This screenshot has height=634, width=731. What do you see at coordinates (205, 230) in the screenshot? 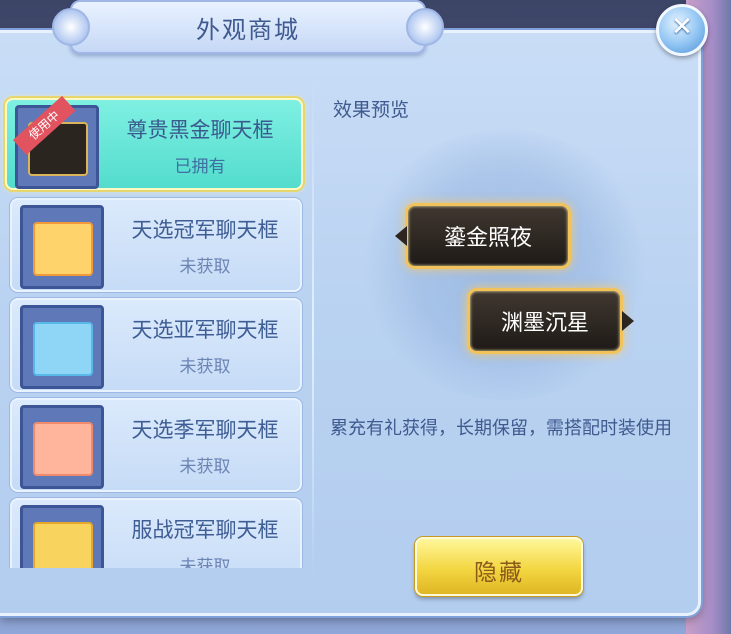
I see `item-name: 天选冠军聊天框` at bounding box center [205, 230].